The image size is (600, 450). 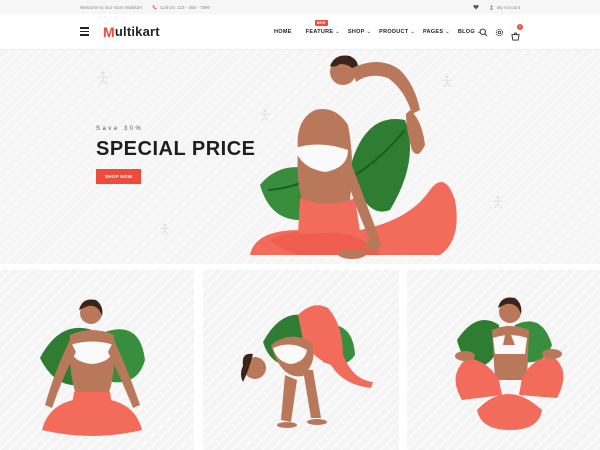 What do you see at coordinates (111, 7) in the screenshot?
I see `welcome-text: Welcome to Our store Multikart` at bounding box center [111, 7].